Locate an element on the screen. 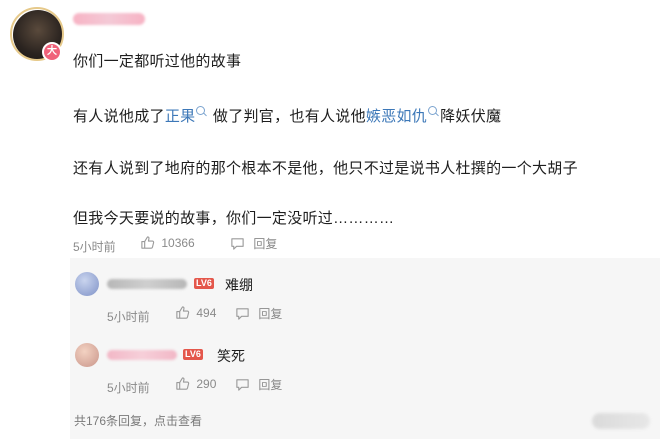 Image resolution: width=660 pixels, height=439 pixels. comment-line-3: 还有人说到了地府的那个根本不是他，他只不过是说书人杜撰的一个大胡子 is located at coordinates (325, 168).